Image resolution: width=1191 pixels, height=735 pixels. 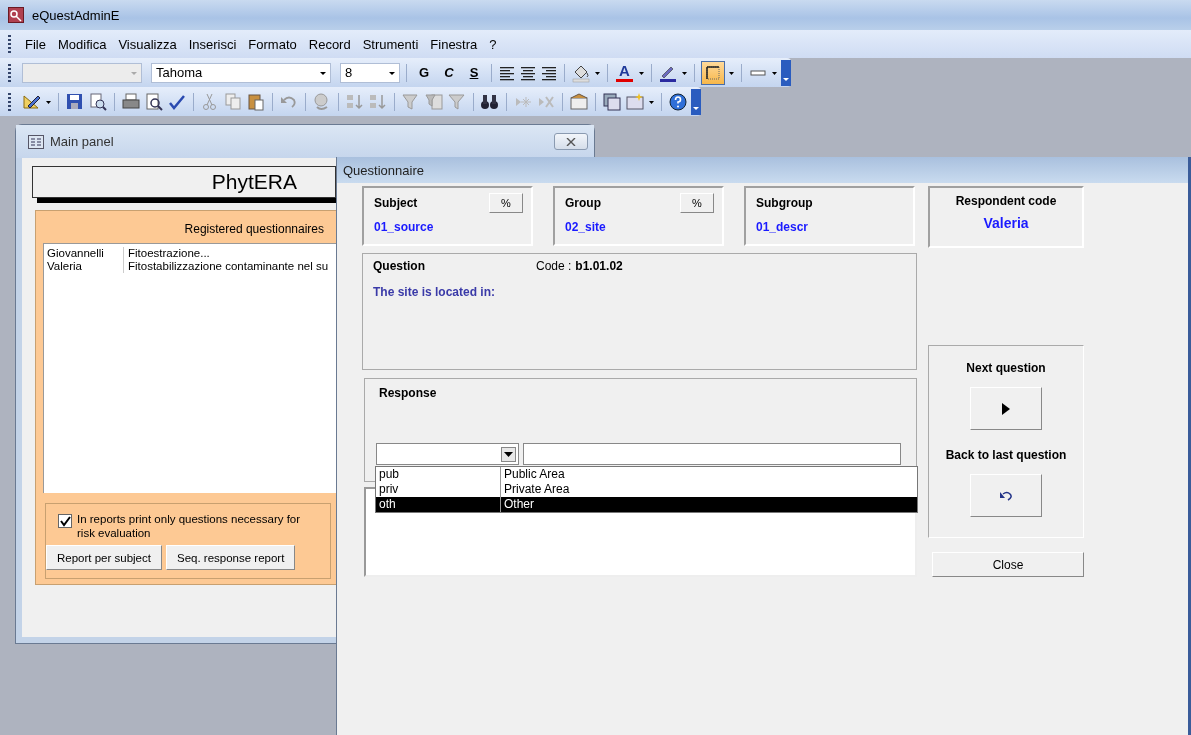 I want to click on close-button: Close, so click(x=1008, y=564).